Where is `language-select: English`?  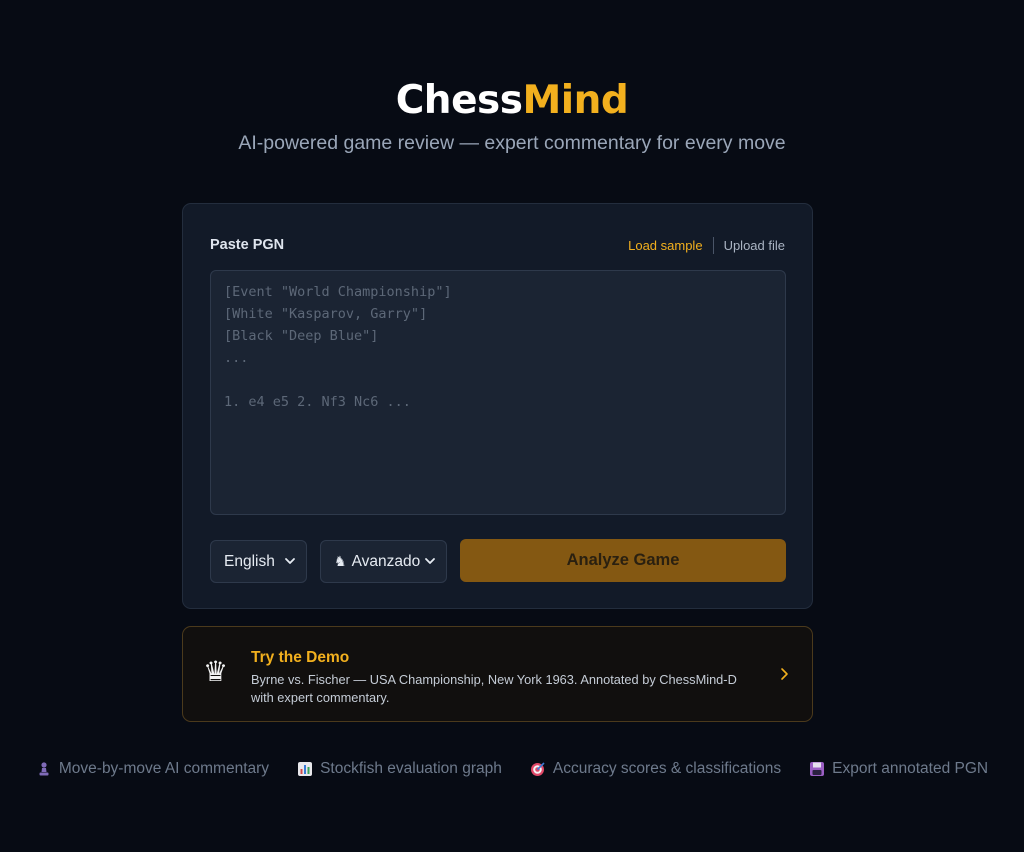
language-select: English is located at coordinates (258, 561).